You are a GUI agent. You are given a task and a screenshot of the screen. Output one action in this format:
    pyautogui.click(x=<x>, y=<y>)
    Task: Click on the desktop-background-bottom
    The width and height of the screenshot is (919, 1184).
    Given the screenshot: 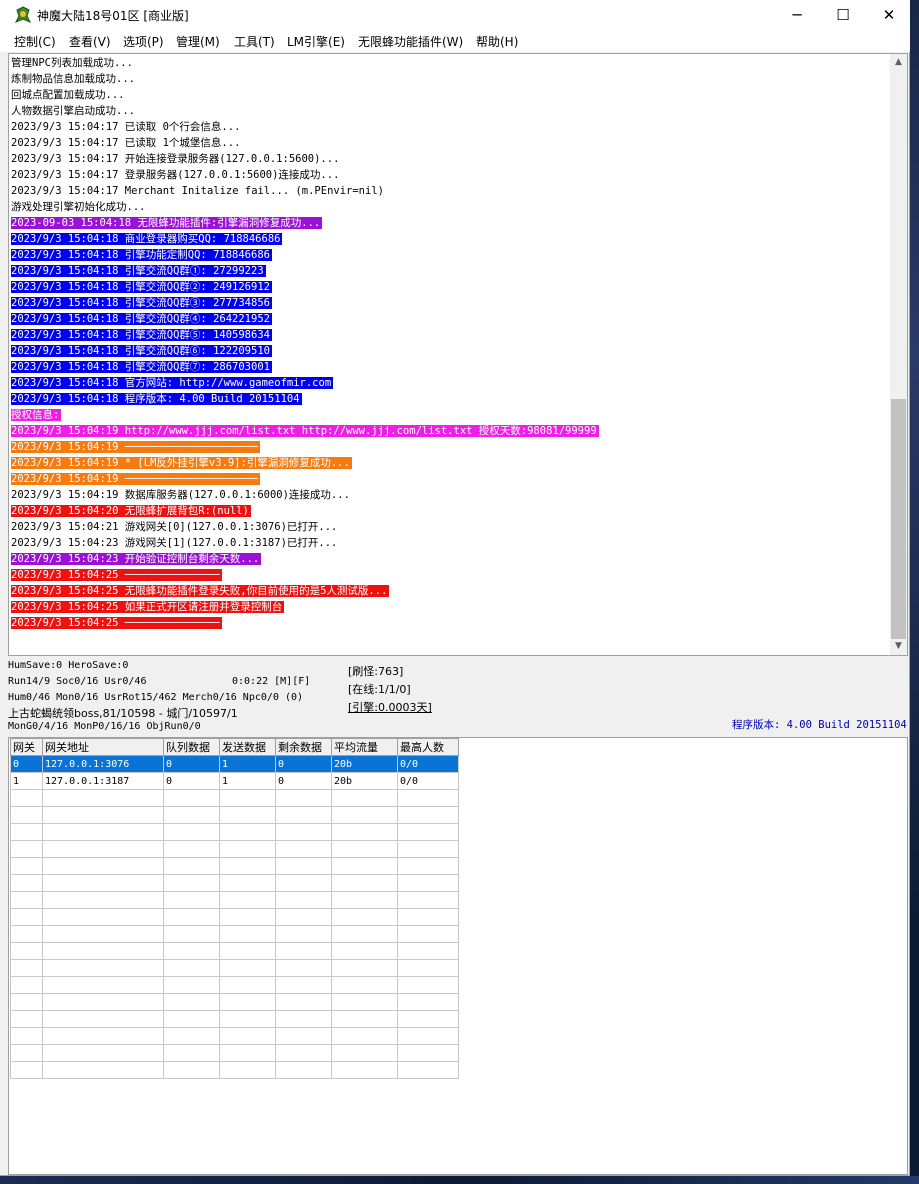 What is the action you would take?
    pyautogui.click(x=459, y=1180)
    